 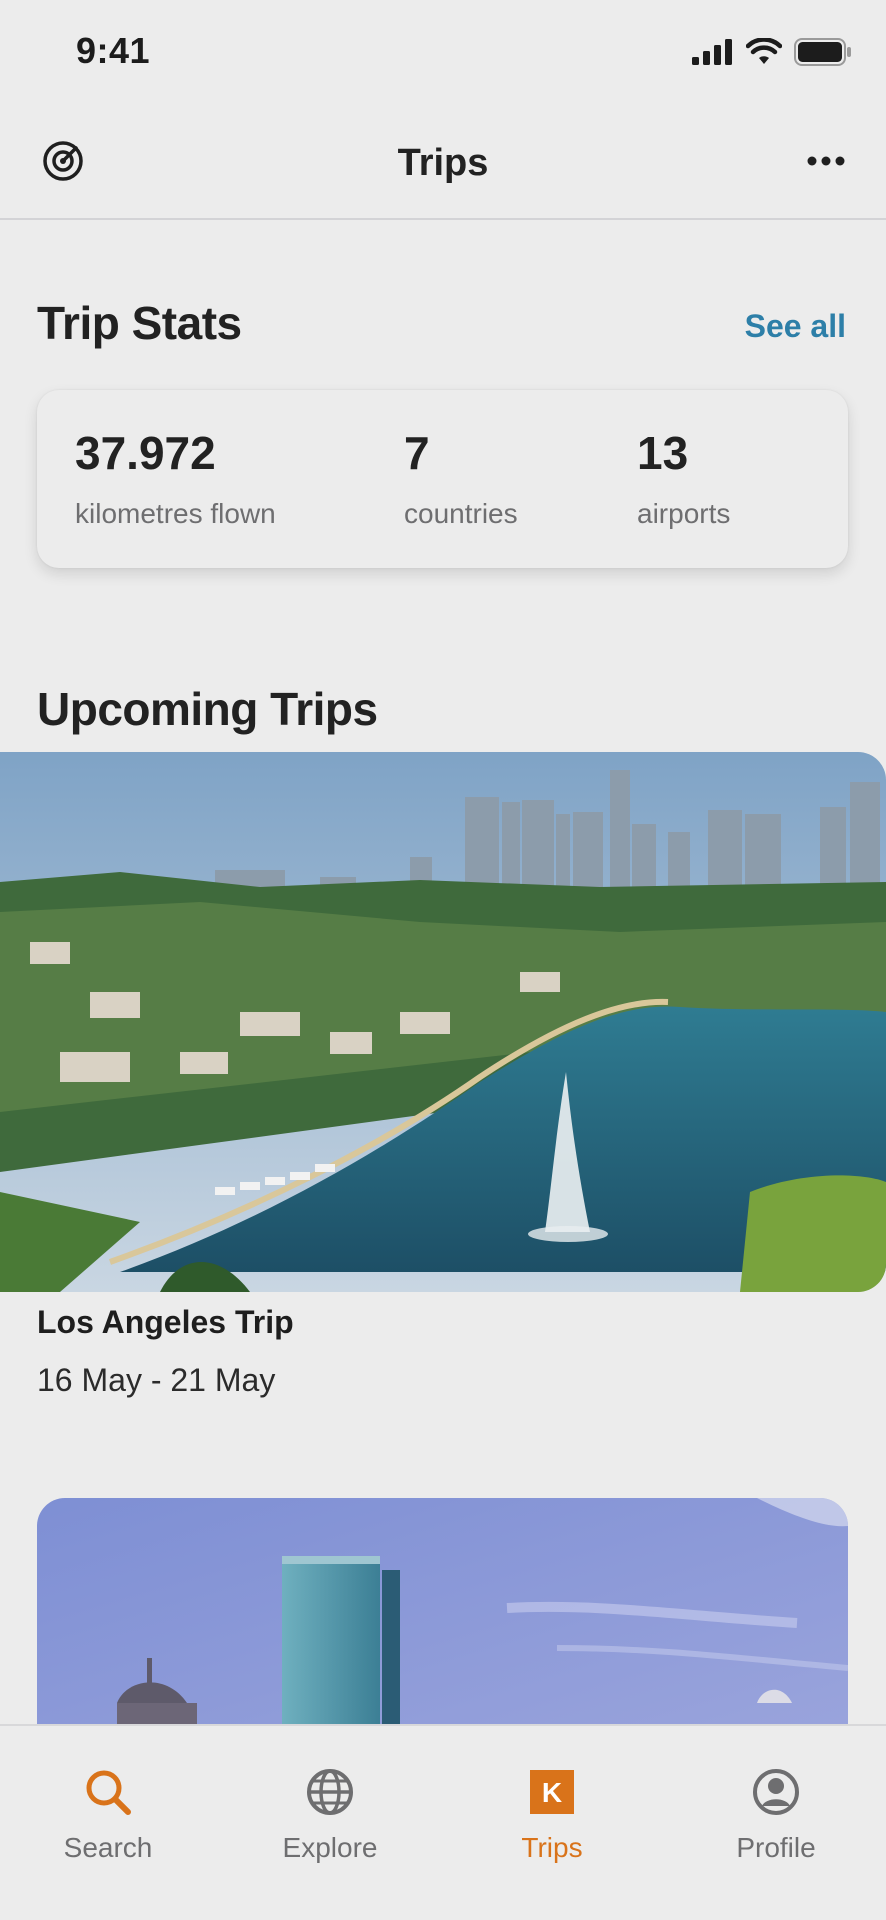 I want to click on tab-label: Search, so click(x=108, y=1847).